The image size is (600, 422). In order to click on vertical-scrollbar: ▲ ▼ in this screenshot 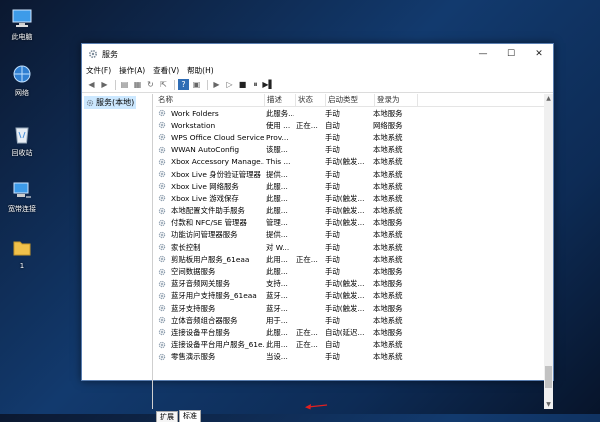, I will do `click(548, 251)`.